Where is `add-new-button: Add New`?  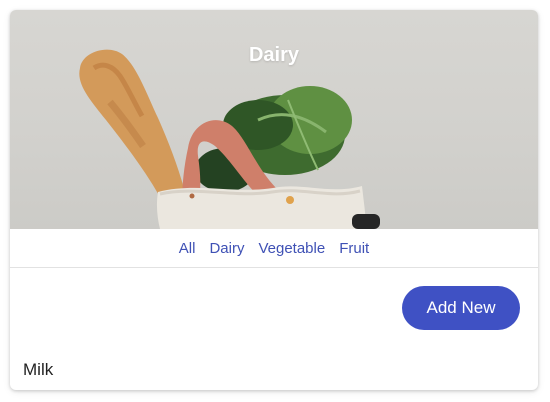 add-new-button: Add New is located at coordinates (461, 308).